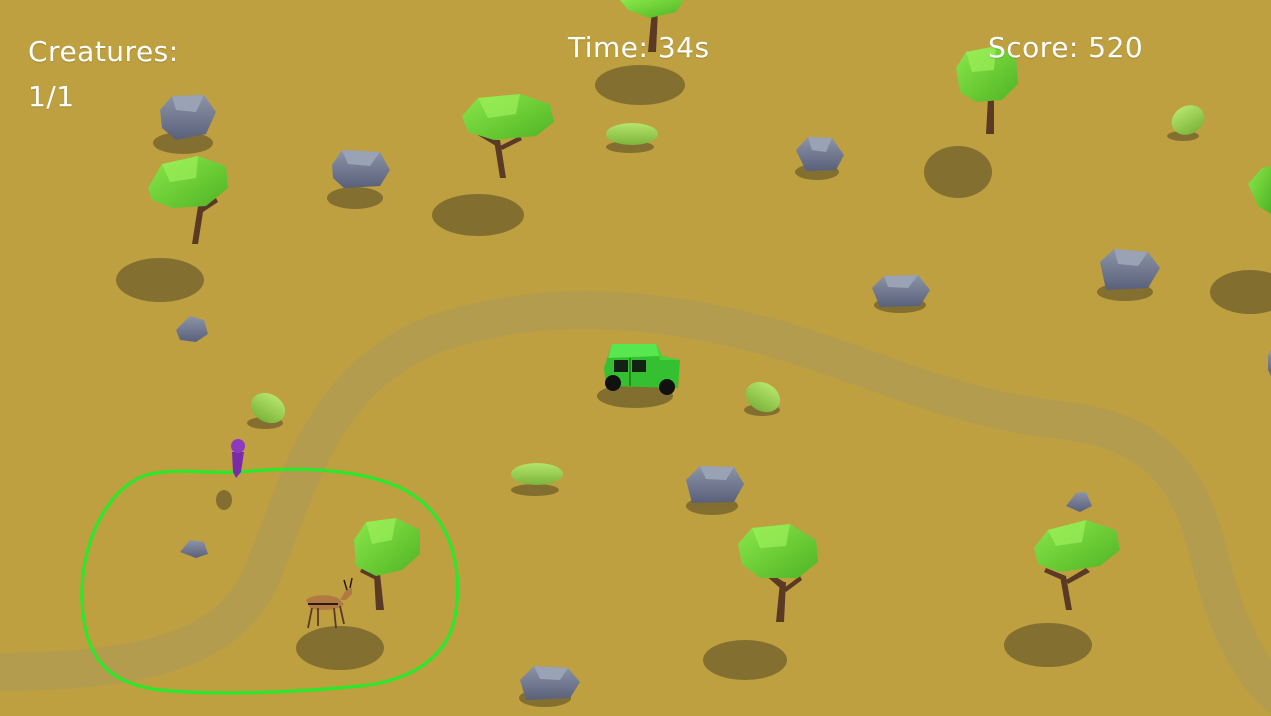 Image resolution: width=1271 pixels, height=716 pixels. I want to click on gazelle-icon, so click(329, 603).